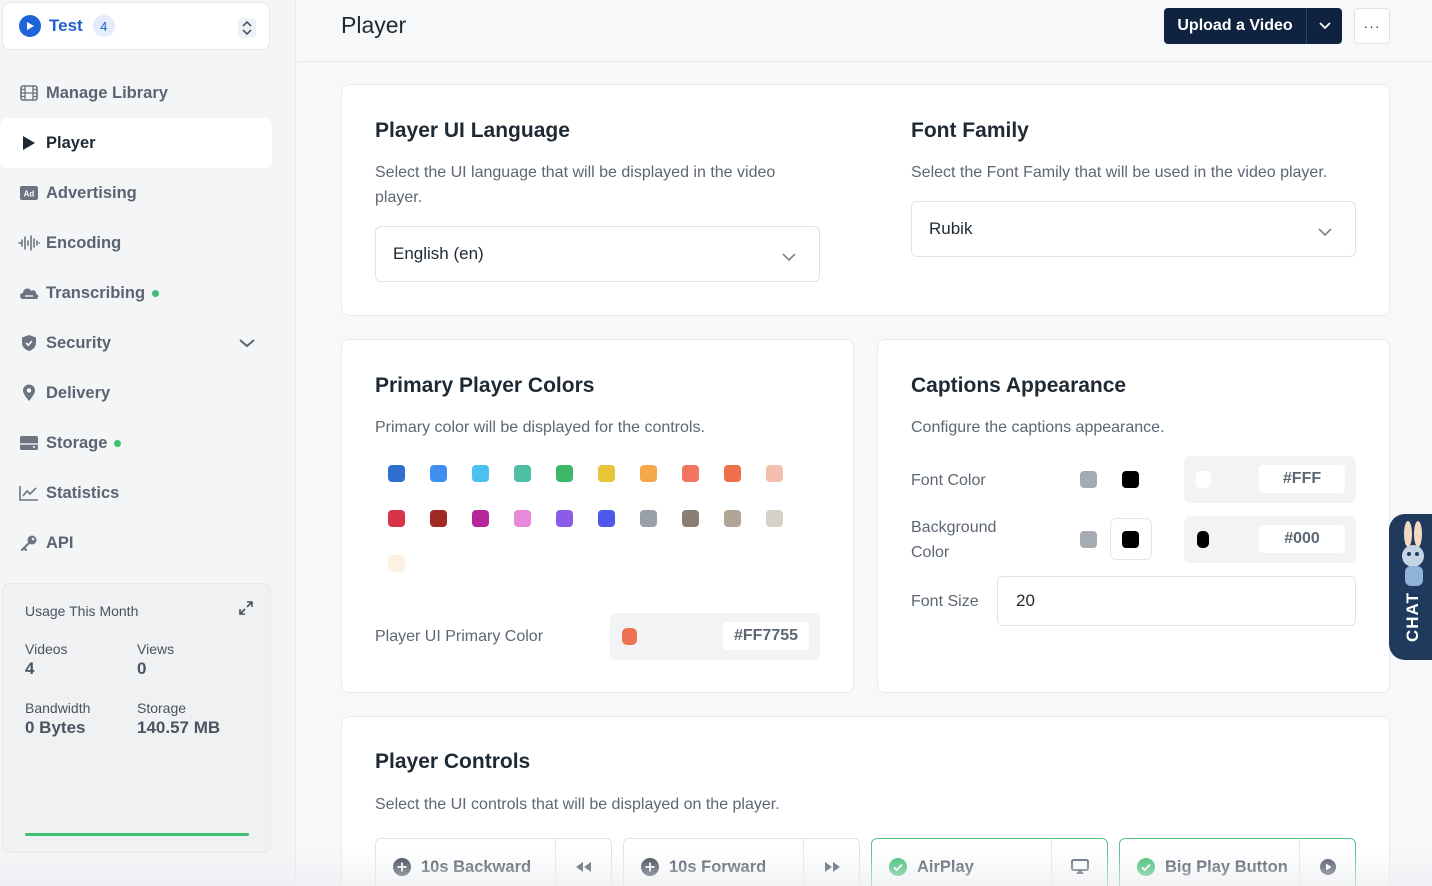  Describe the element at coordinates (136, 493) in the screenshot. I see `sidebar-item-statistics: Statistics` at that location.